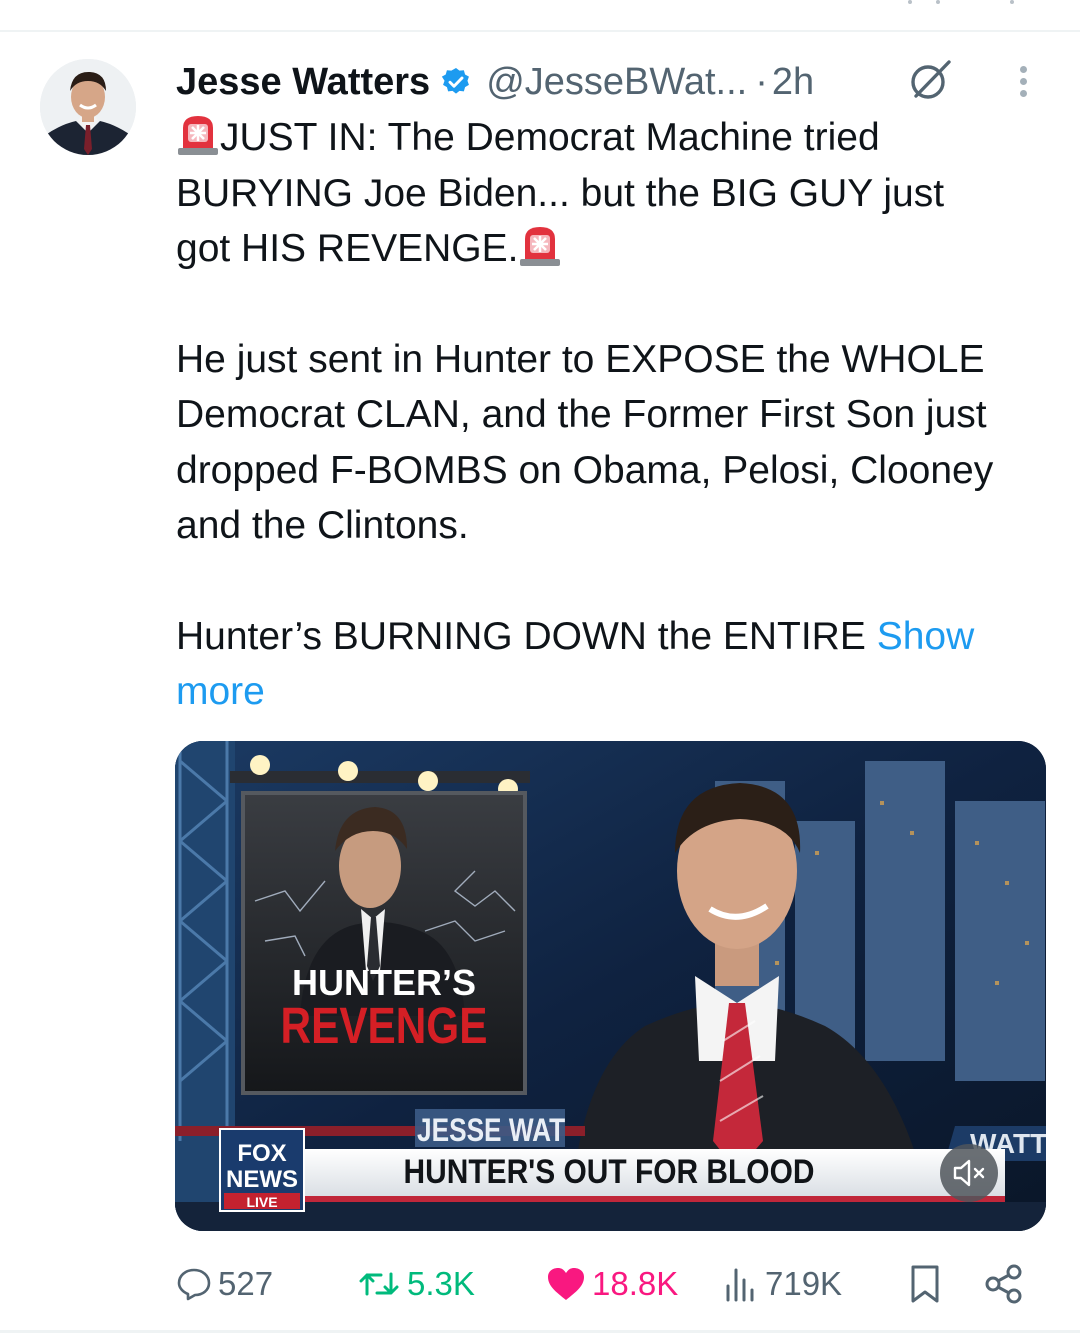 Image resolution: width=1080 pixels, height=1333 pixels. I want to click on like-button: 18.8K, so click(612, 1284).